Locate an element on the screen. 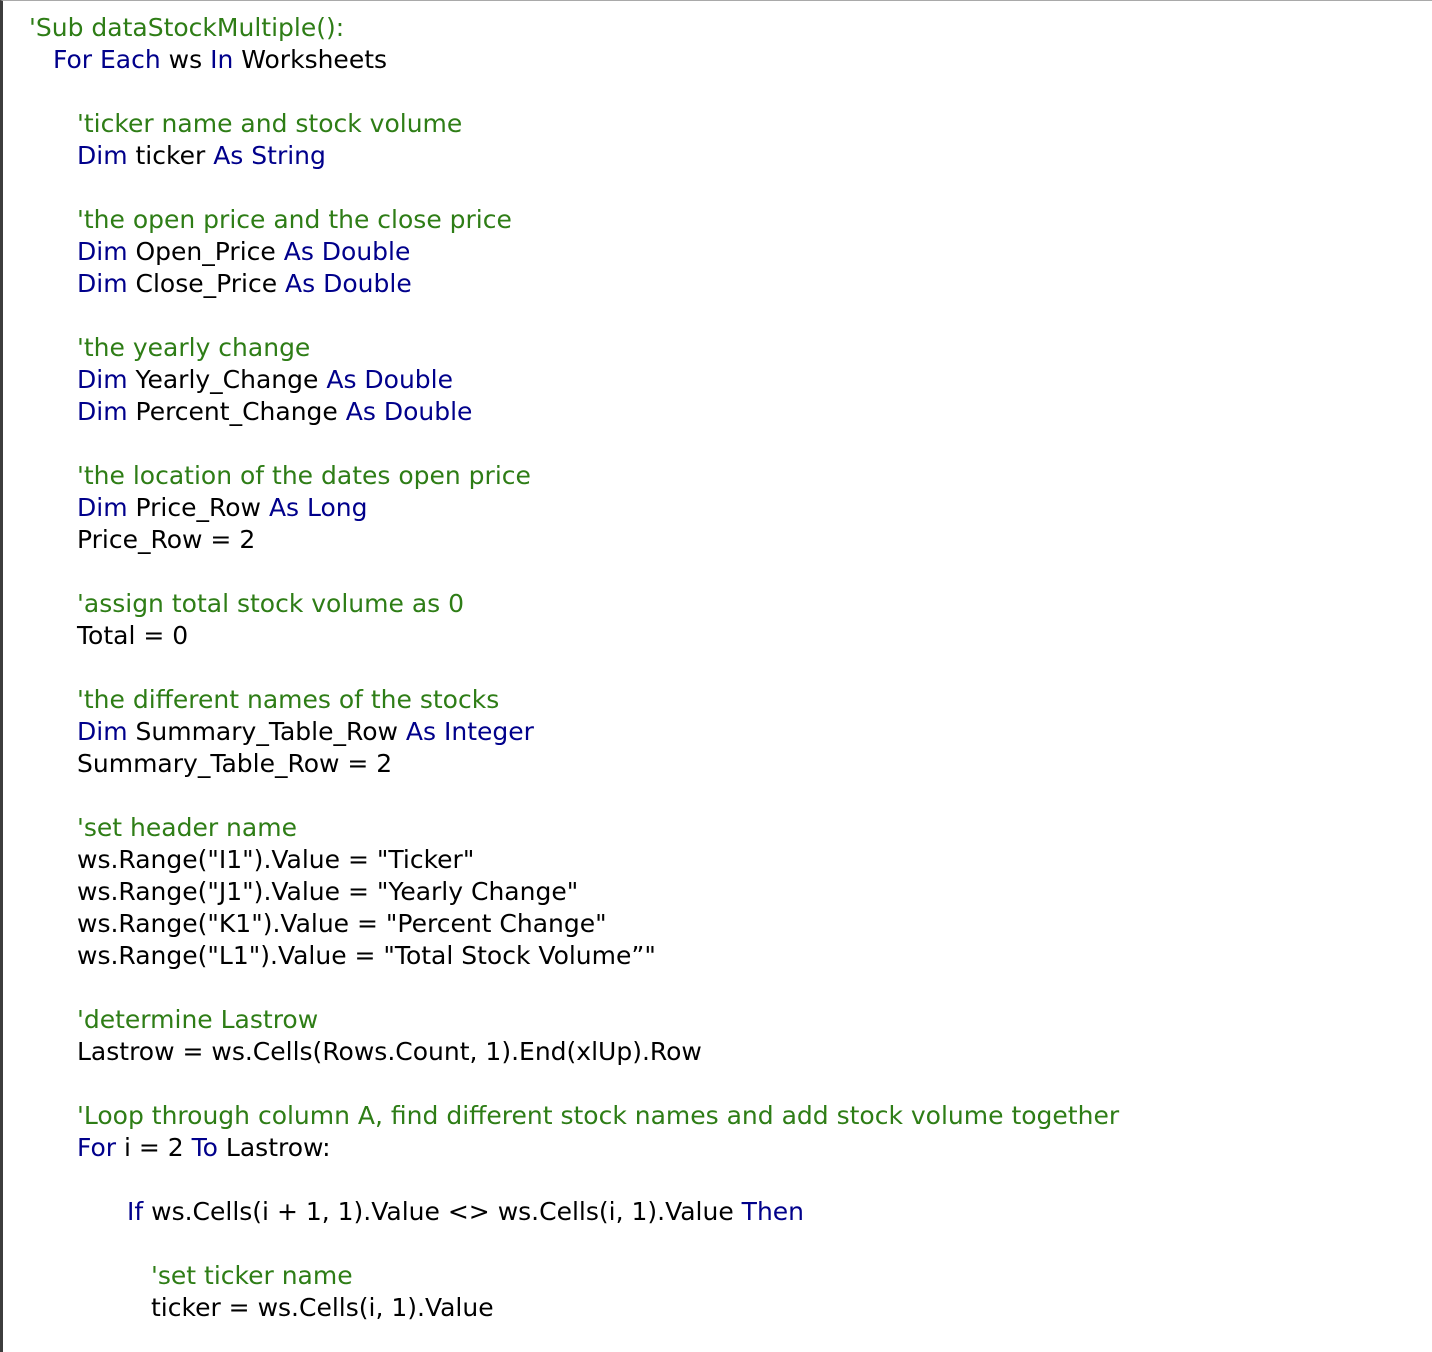 The height and width of the screenshot is (1352, 1432). code-keyword: In is located at coordinates (222, 59).